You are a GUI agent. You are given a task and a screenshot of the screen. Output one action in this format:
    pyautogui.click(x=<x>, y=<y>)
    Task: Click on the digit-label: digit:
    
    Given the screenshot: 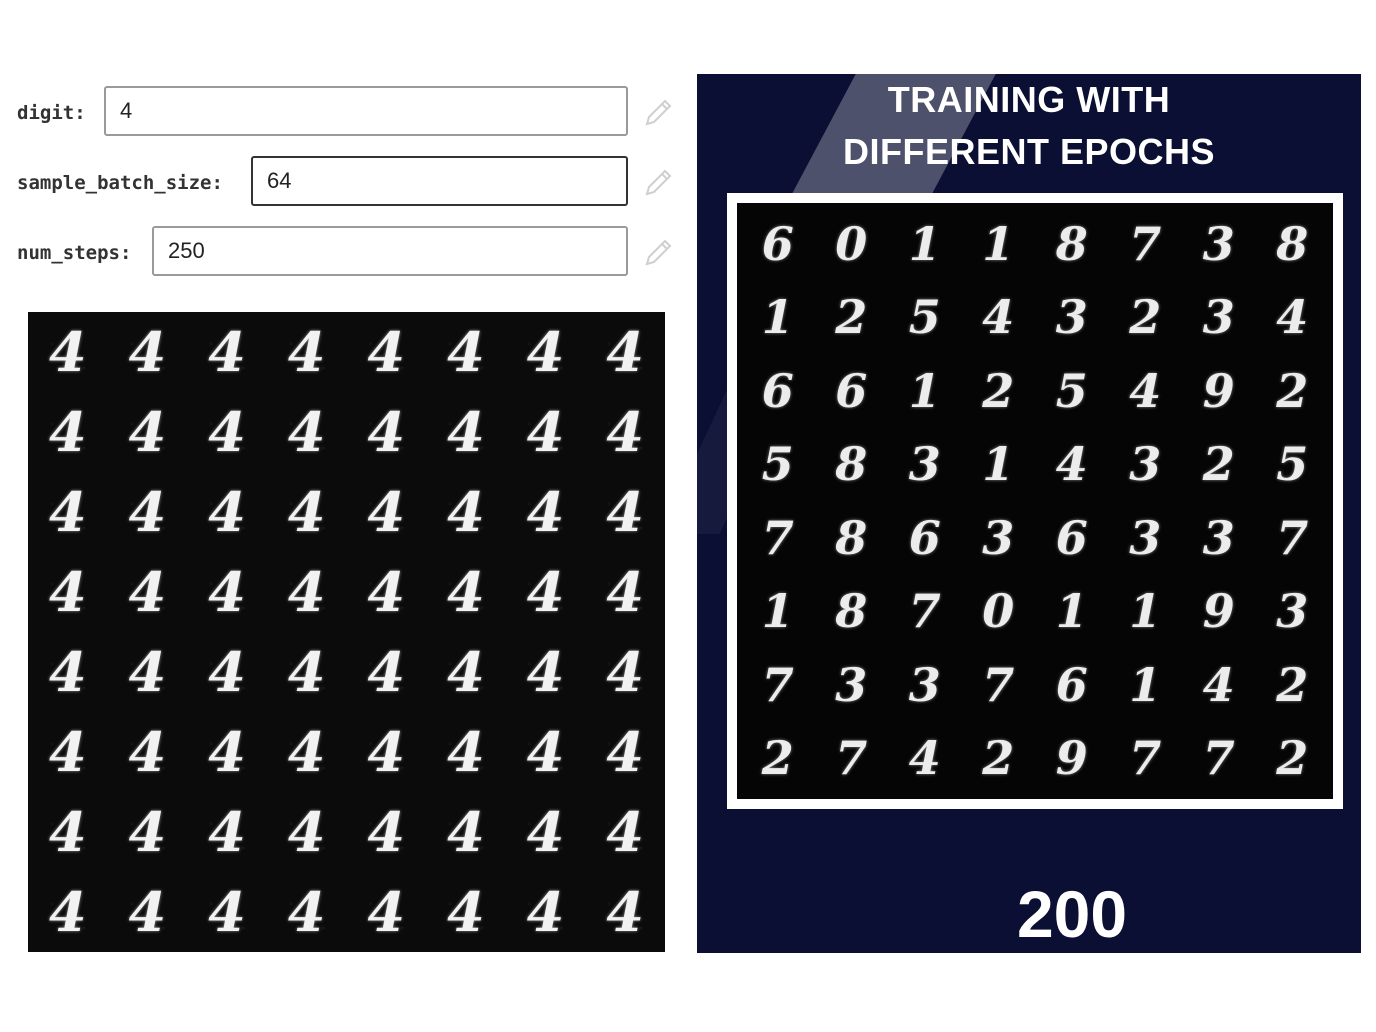 What is the action you would take?
    pyautogui.click(x=51, y=113)
    